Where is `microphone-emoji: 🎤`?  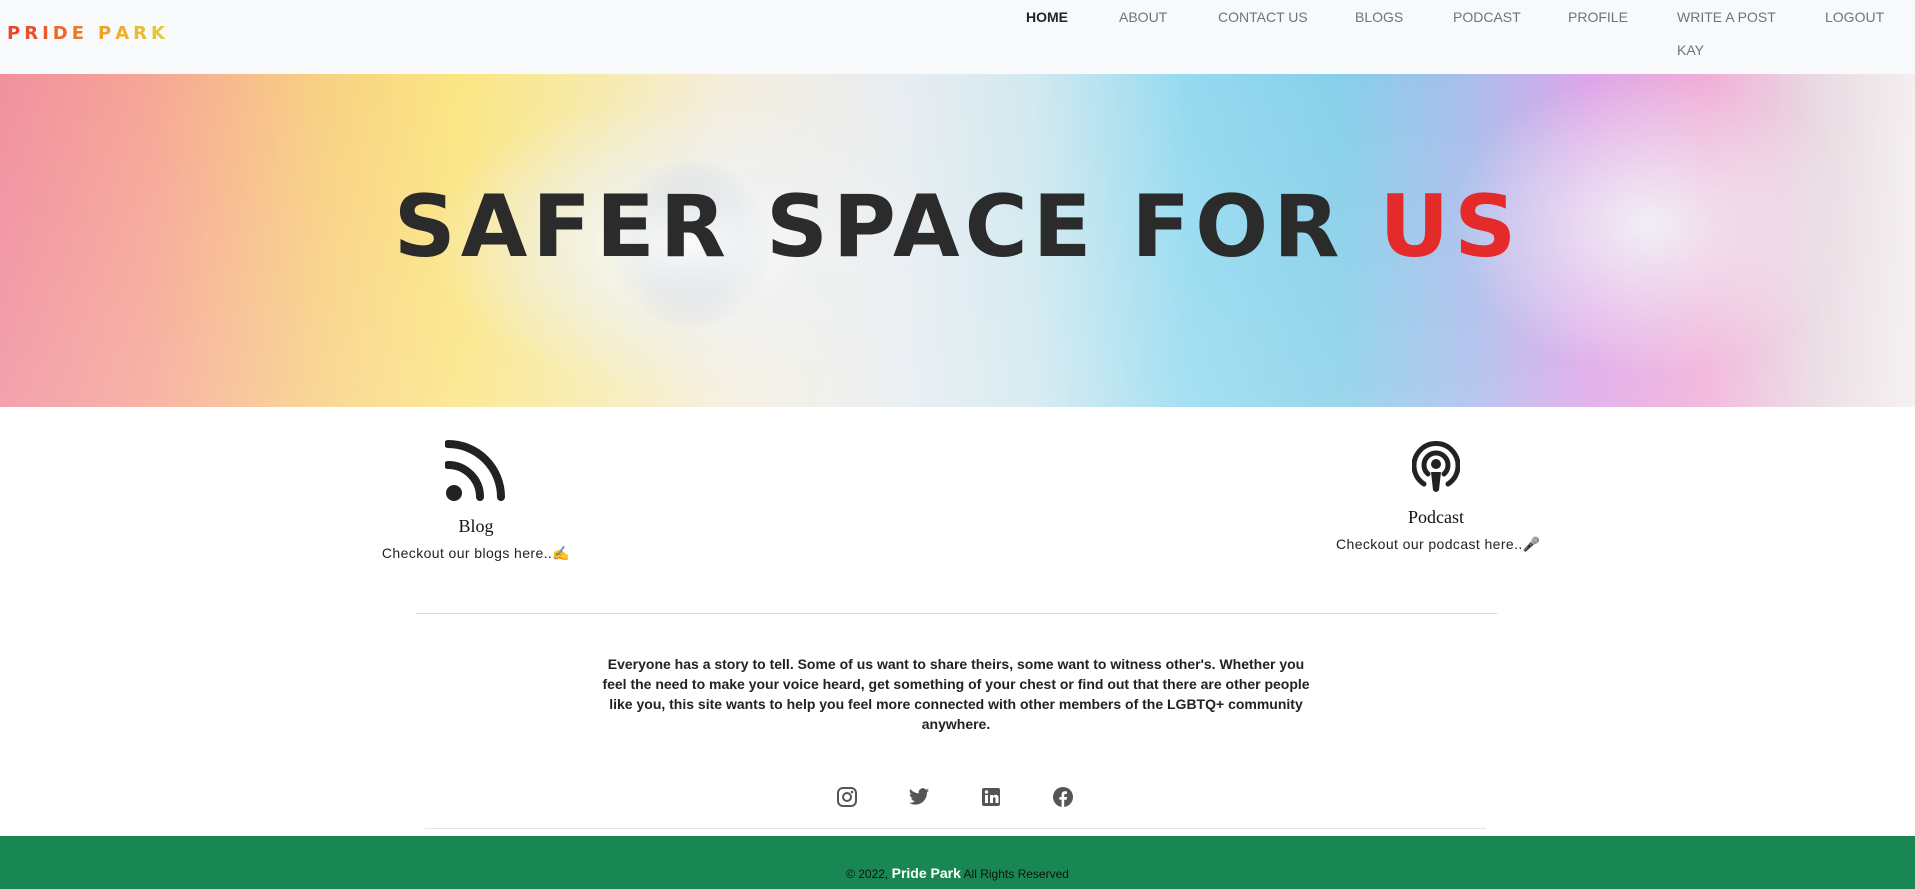
microphone-emoji: 🎤 is located at coordinates (1531, 544).